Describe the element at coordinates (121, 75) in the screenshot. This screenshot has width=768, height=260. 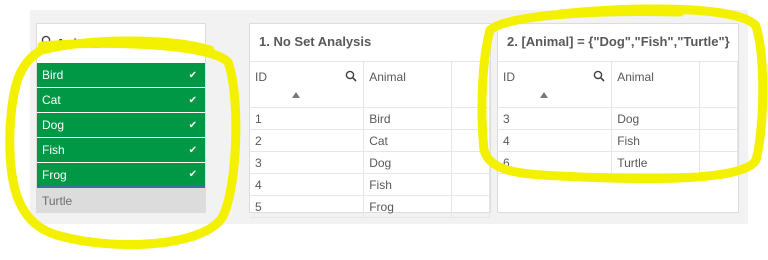
I see `filter-item-bird: Bird ✔` at that location.